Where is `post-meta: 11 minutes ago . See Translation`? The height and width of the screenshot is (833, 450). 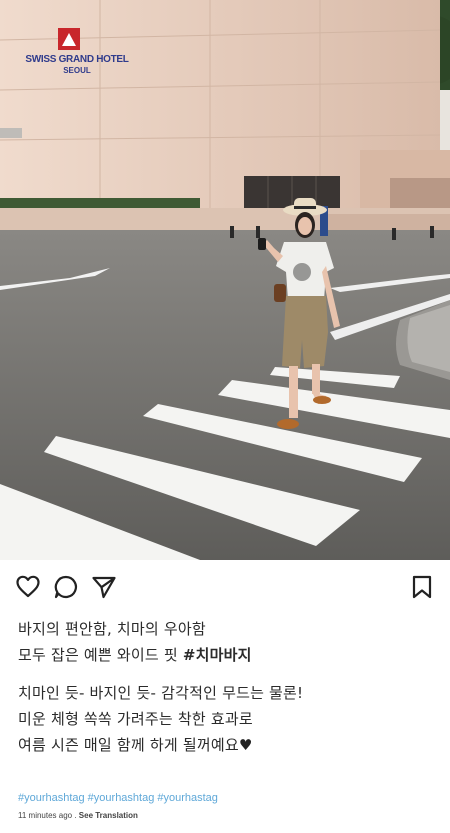
post-meta: 11 minutes ago . See Translation is located at coordinates (78, 815).